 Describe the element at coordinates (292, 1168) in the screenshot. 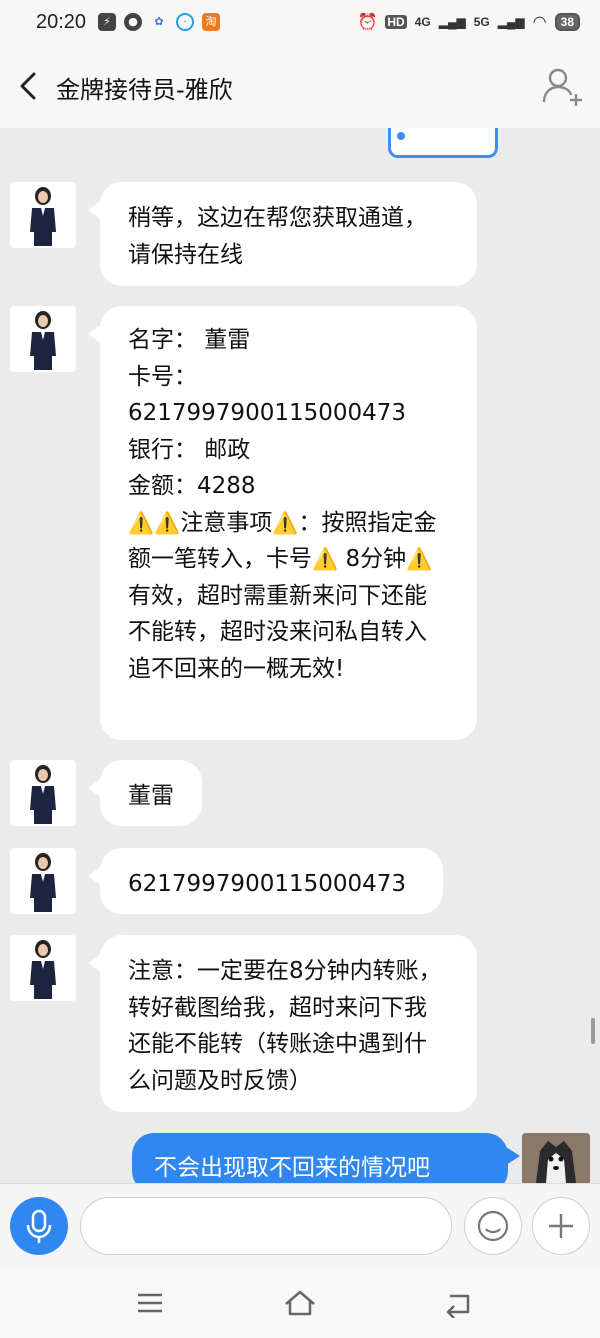

I see `message-text: 不会出现取不回来的情况吧` at that location.